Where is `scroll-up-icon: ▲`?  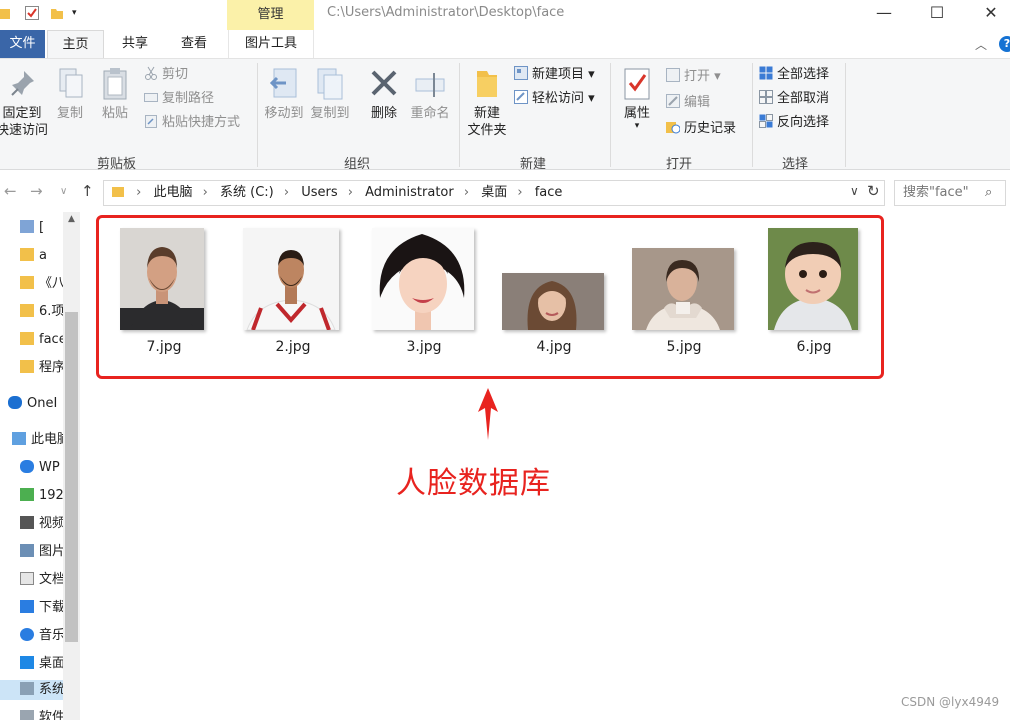
scroll-up-icon: ▲ is located at coordinates (71, 219).